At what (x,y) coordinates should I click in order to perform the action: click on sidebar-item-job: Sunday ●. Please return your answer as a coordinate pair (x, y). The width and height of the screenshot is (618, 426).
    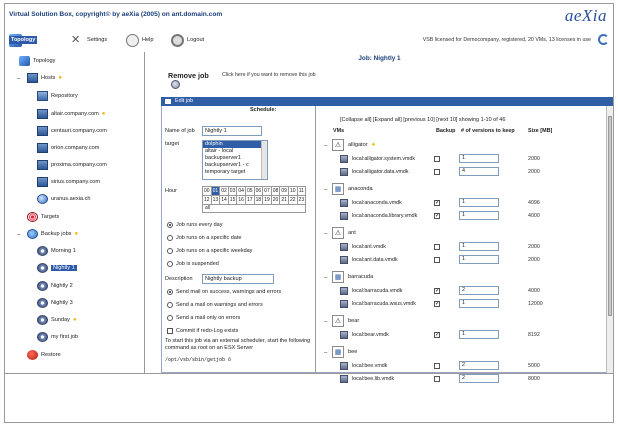
    Looking at the image, I should click on (57, 320).